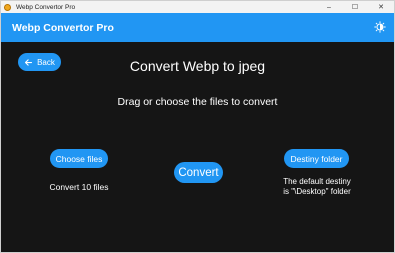  Describe the element at coordinates (63, 27) in the screenshot. I see `app-title: Webp Convertor Pro` at that location.